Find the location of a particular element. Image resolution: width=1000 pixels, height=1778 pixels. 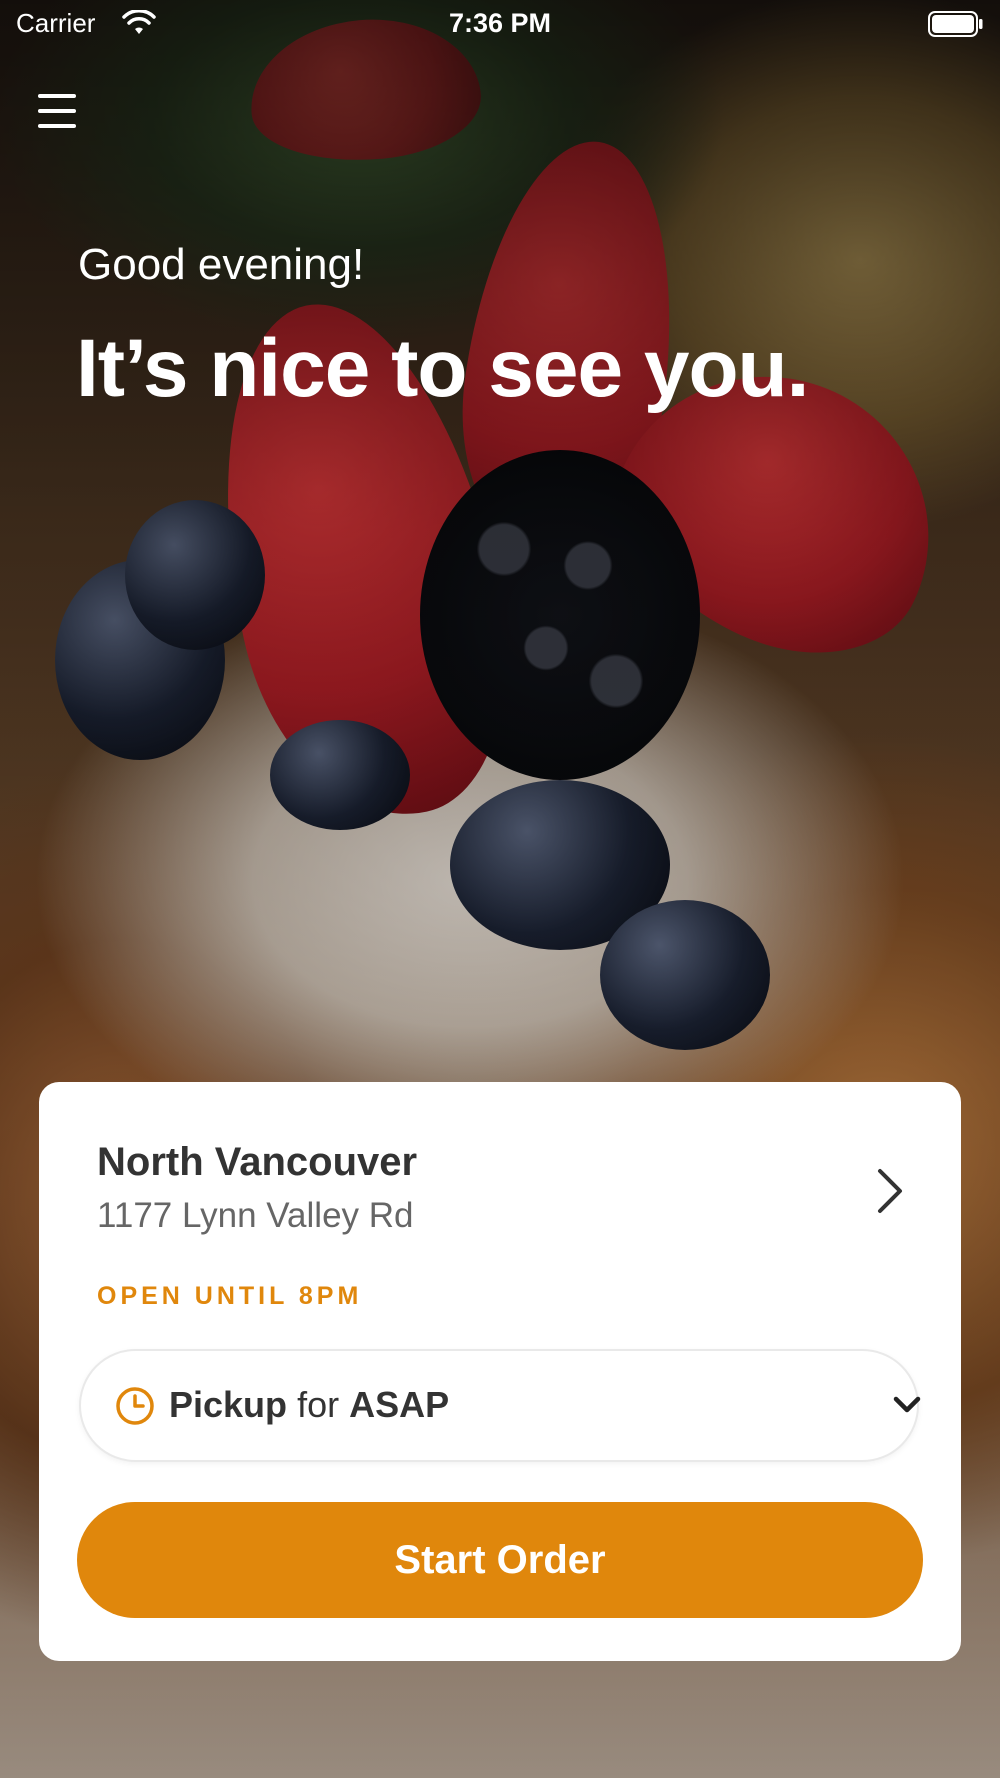

clock-time: 7:36 PM is located at coordinates (500, 23).